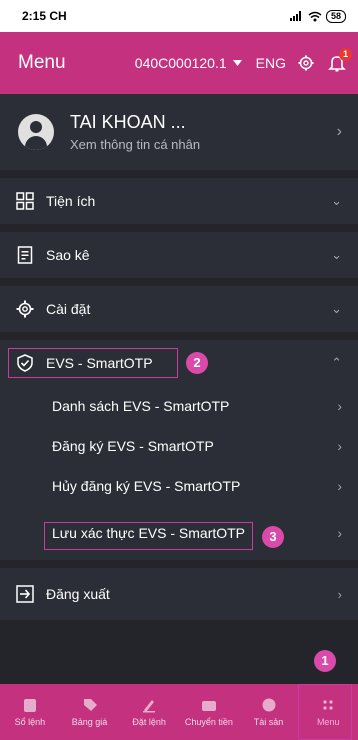 This screenshot has width=358, height=740. I want to click on account-selector: 040C000120.1, so click(188, 63).